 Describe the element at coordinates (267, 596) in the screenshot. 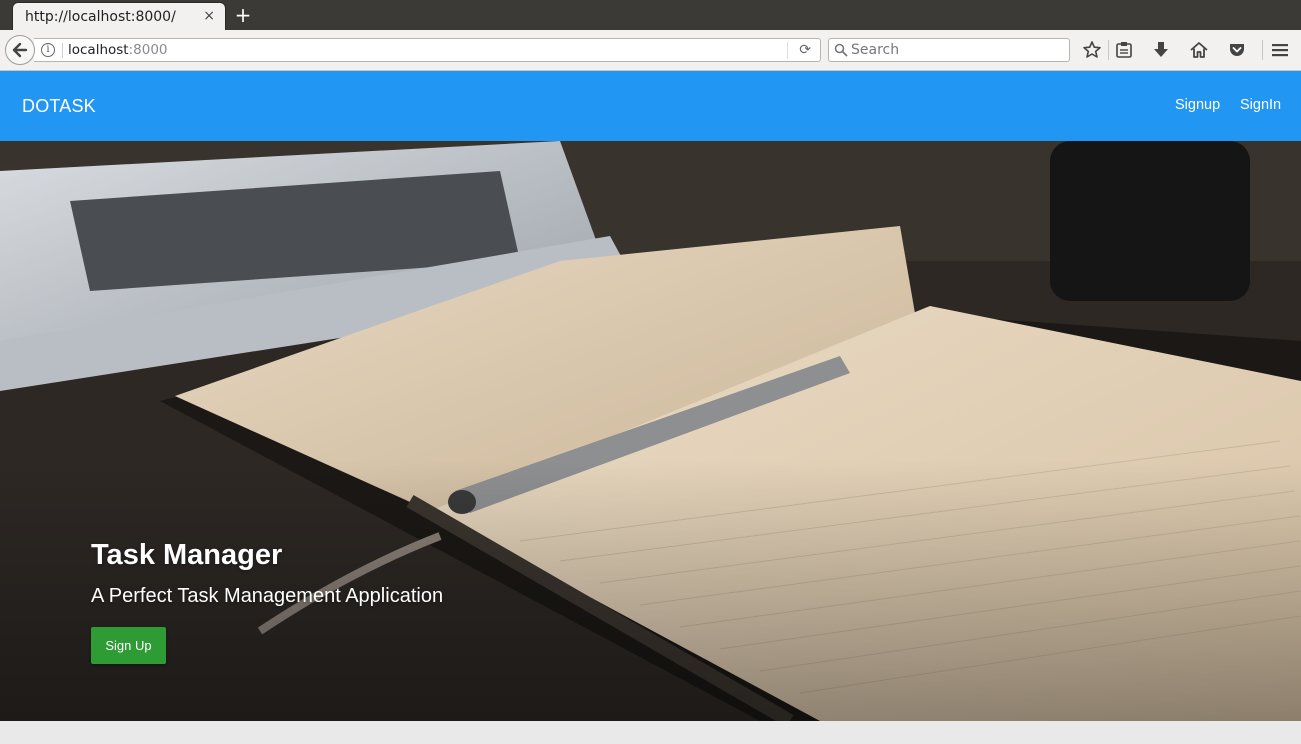

I see `hero-subtitle: A Perfect Task Management Application` at that location.